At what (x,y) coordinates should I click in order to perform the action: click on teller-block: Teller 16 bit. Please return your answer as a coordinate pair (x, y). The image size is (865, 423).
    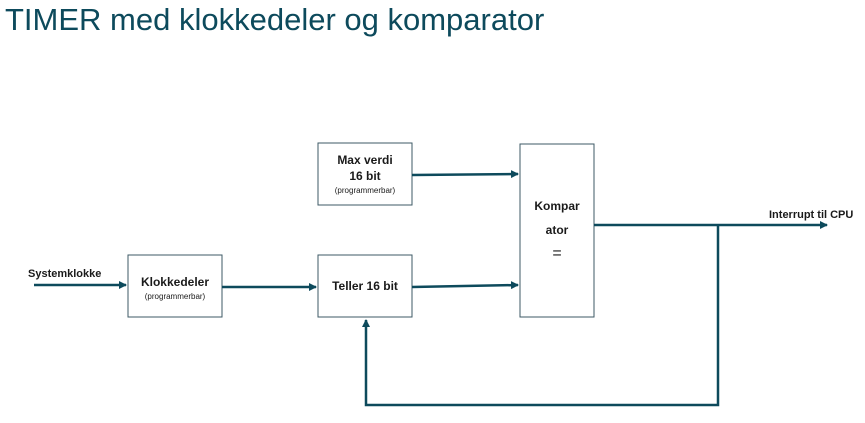
    Looking at the image, I should click on (365, 286).